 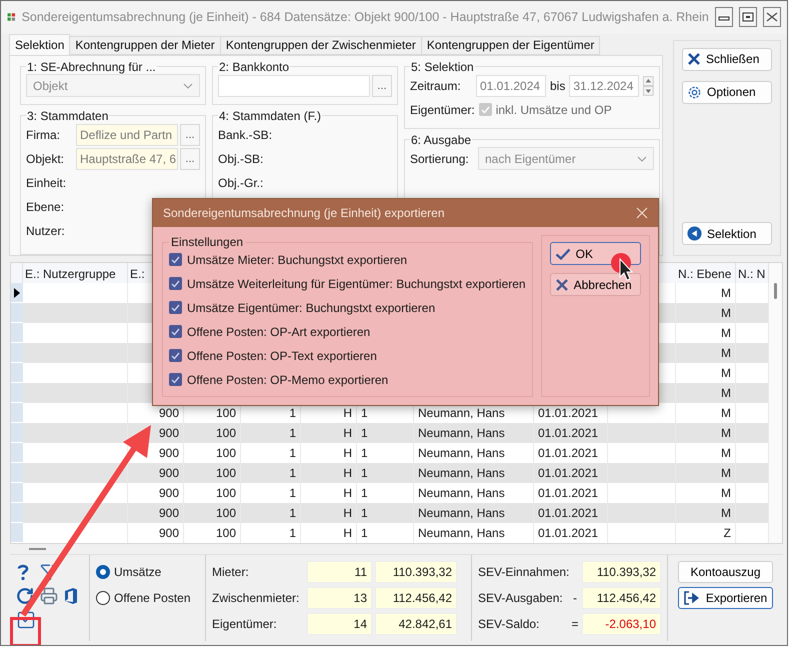 I want to click on input-field, so click(x=294, y=85).